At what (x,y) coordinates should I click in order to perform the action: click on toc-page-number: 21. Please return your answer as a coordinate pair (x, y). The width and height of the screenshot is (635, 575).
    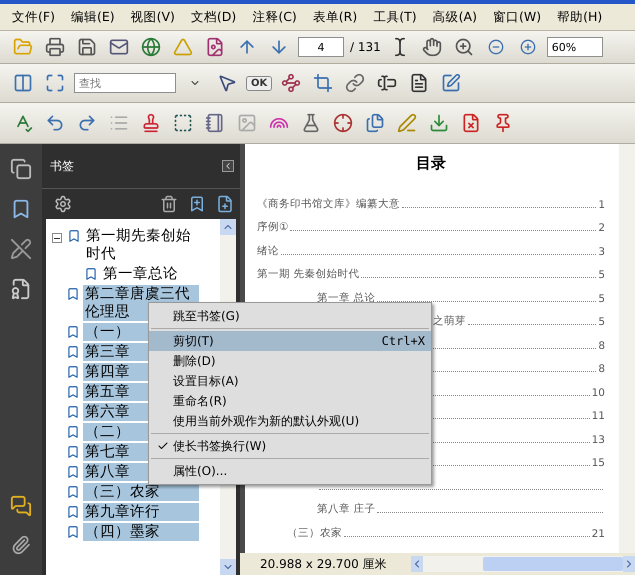
    Looking at the image, I should click on (598, 534).